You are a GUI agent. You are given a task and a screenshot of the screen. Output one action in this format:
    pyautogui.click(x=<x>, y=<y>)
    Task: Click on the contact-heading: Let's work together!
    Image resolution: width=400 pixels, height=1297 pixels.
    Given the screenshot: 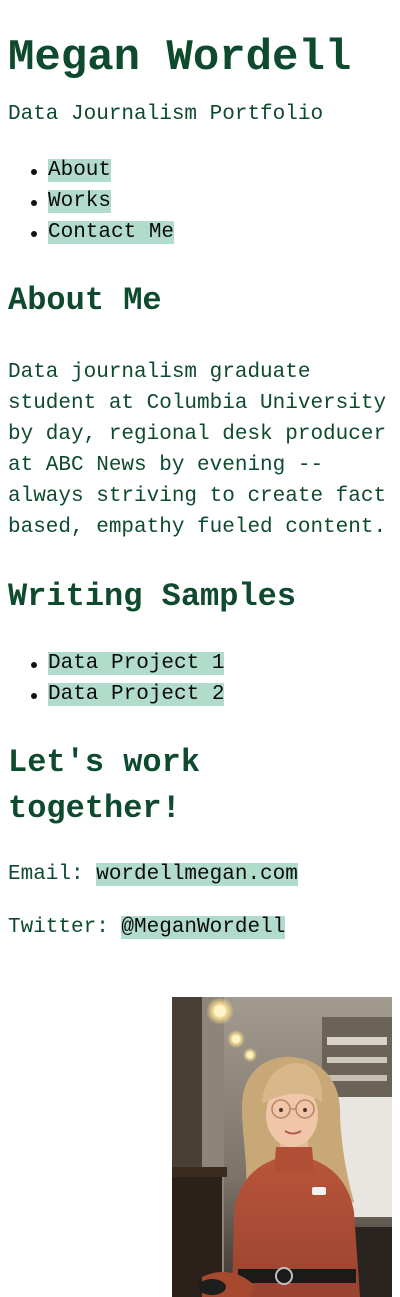 What is the action you would take?
    pyautogui.click(x=104, y=785)
    